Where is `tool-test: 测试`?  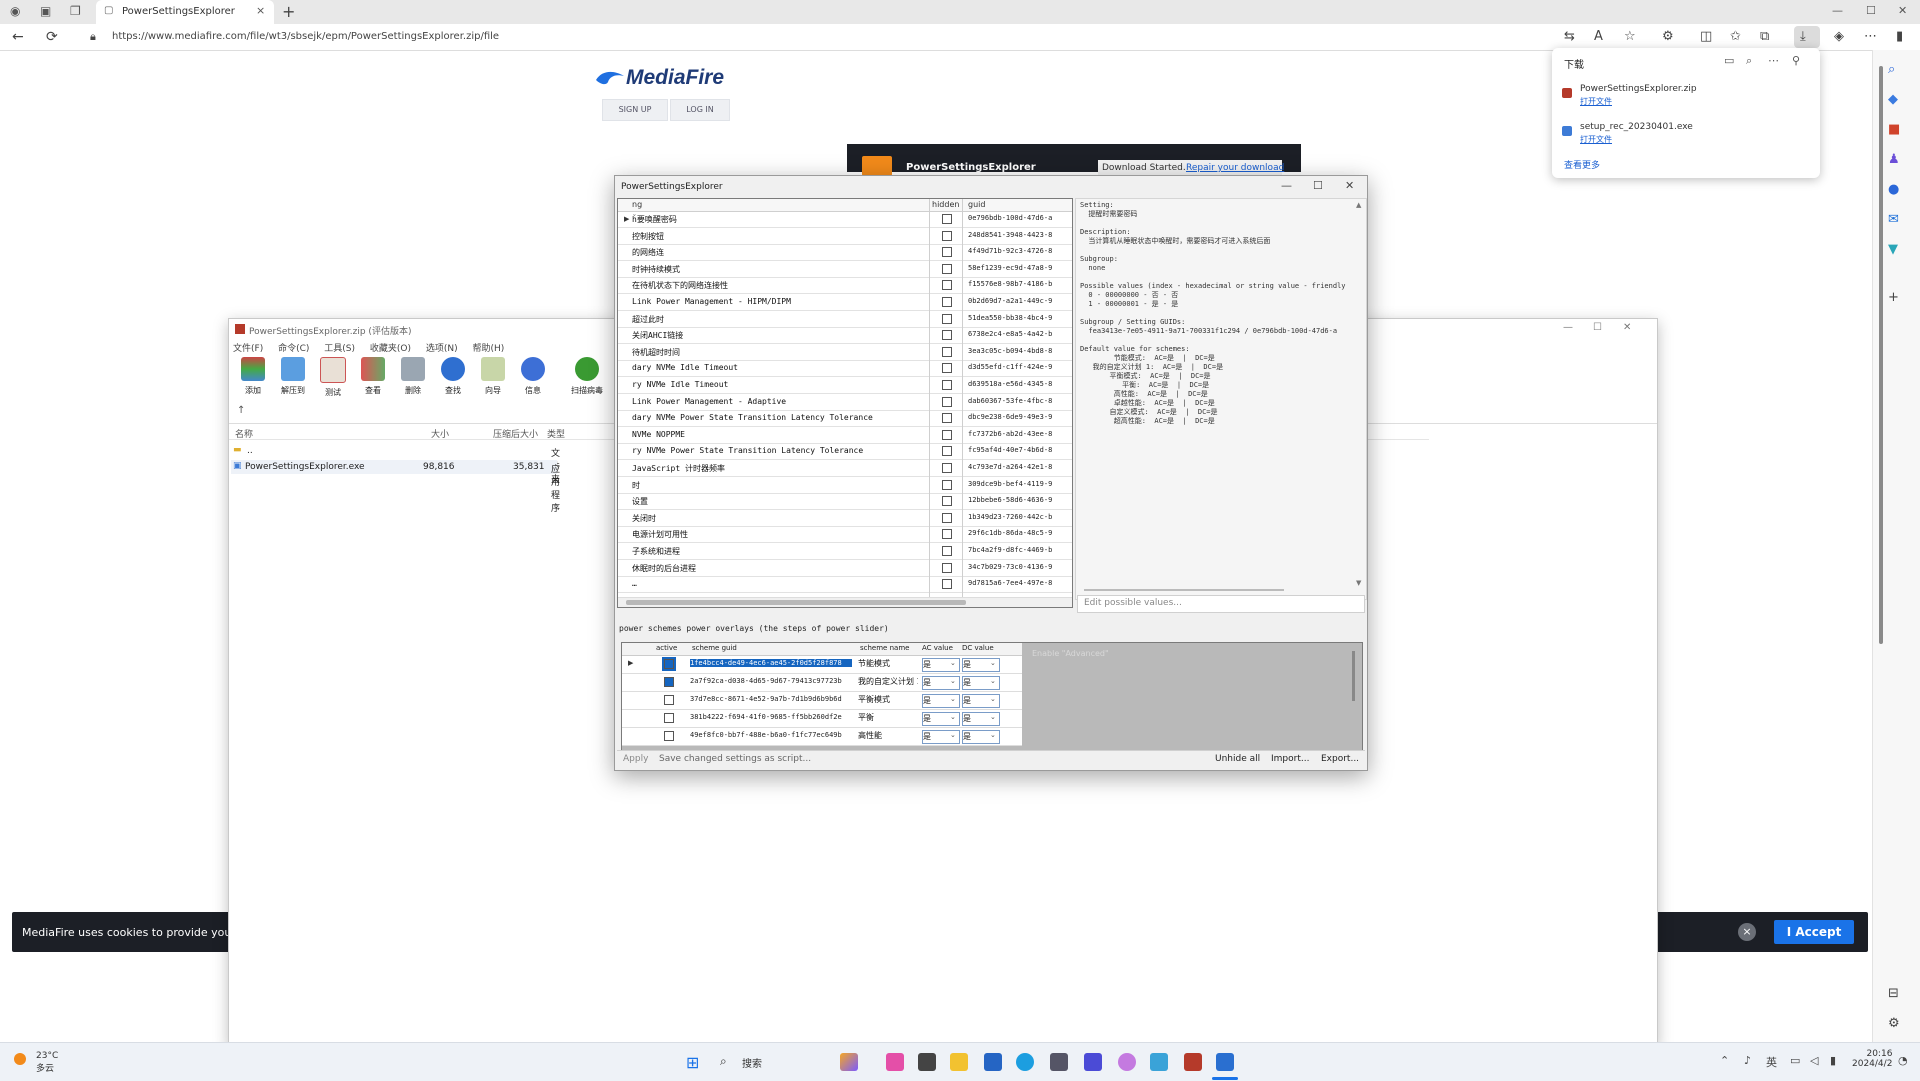 tool-test: 测试 is located at coordinates (333, 379).